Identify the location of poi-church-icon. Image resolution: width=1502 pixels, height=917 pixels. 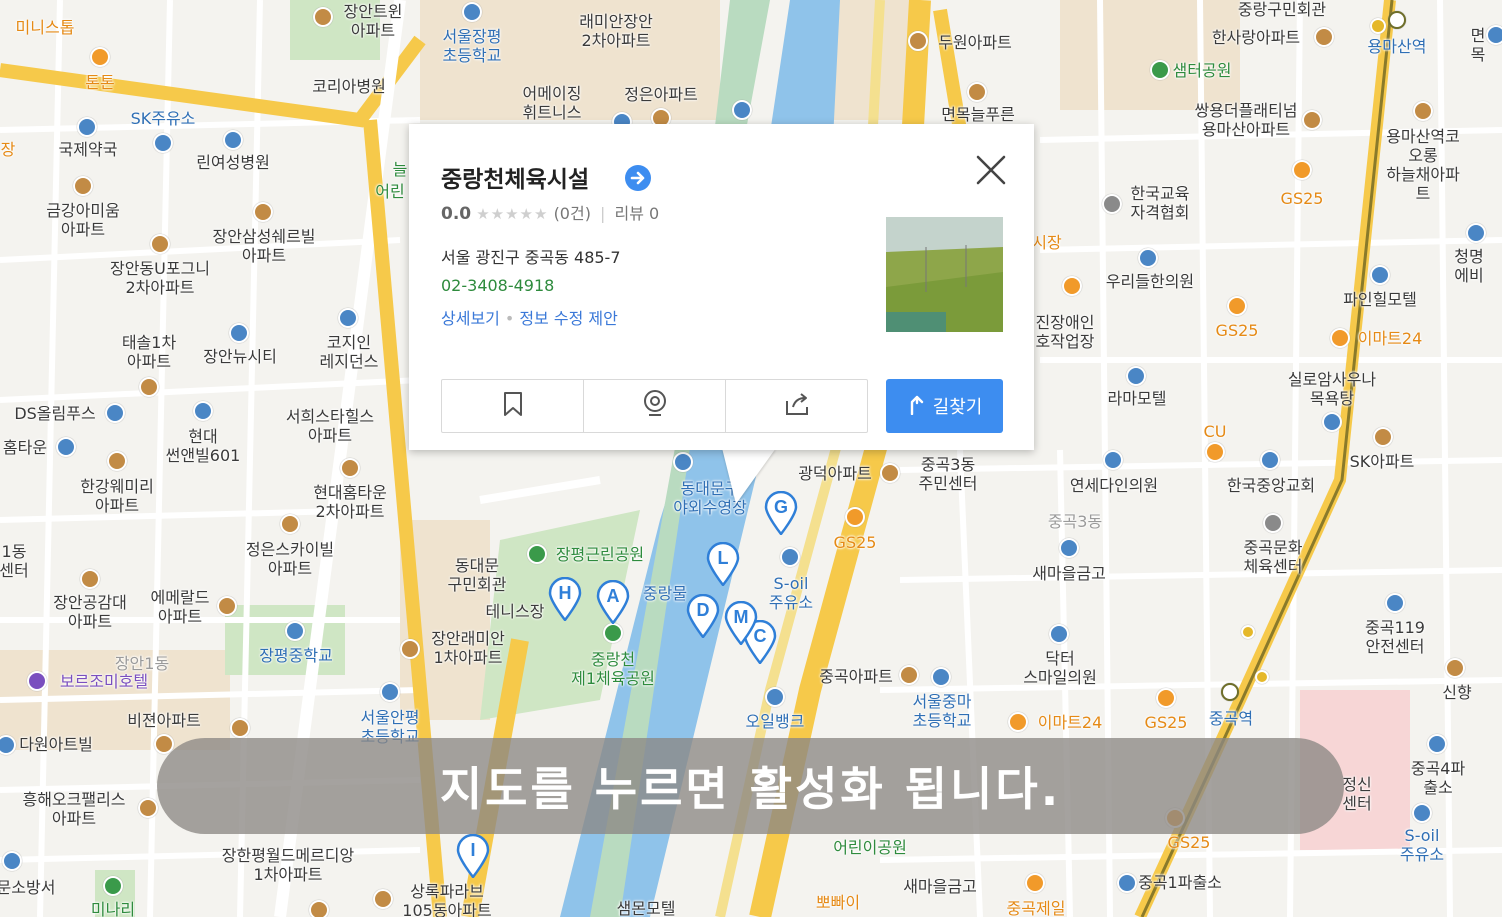
(1270, 460).